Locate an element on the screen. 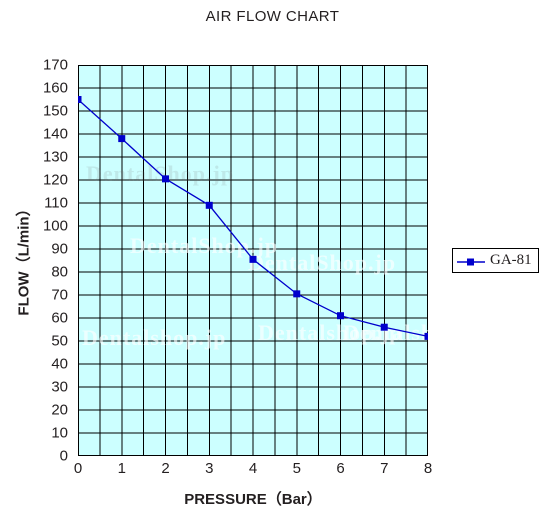 The width and height of the screenshot is (545, 514). legend-label-ga-81: GA-81 is located at coordinates (511, 260).